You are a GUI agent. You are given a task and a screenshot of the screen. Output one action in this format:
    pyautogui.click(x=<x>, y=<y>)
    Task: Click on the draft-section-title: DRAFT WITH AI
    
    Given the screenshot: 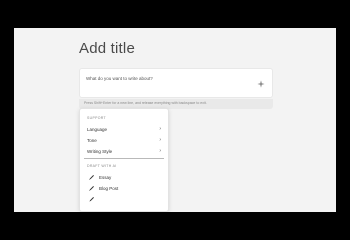 What is the action you would take?
    pyautogui.click(x=102, y=166)
    